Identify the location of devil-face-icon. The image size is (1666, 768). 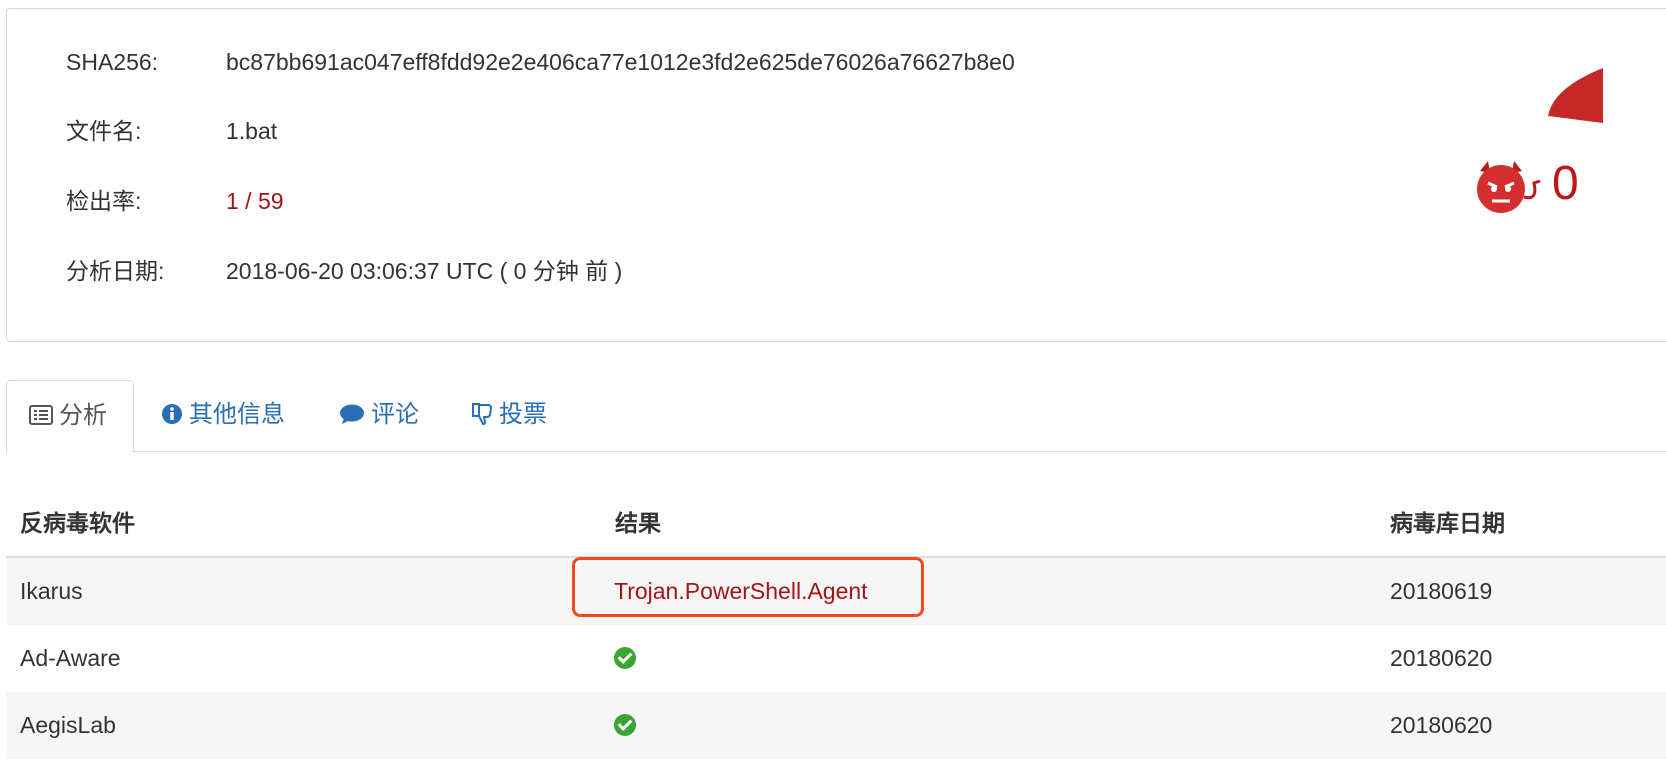
(1509, 187).